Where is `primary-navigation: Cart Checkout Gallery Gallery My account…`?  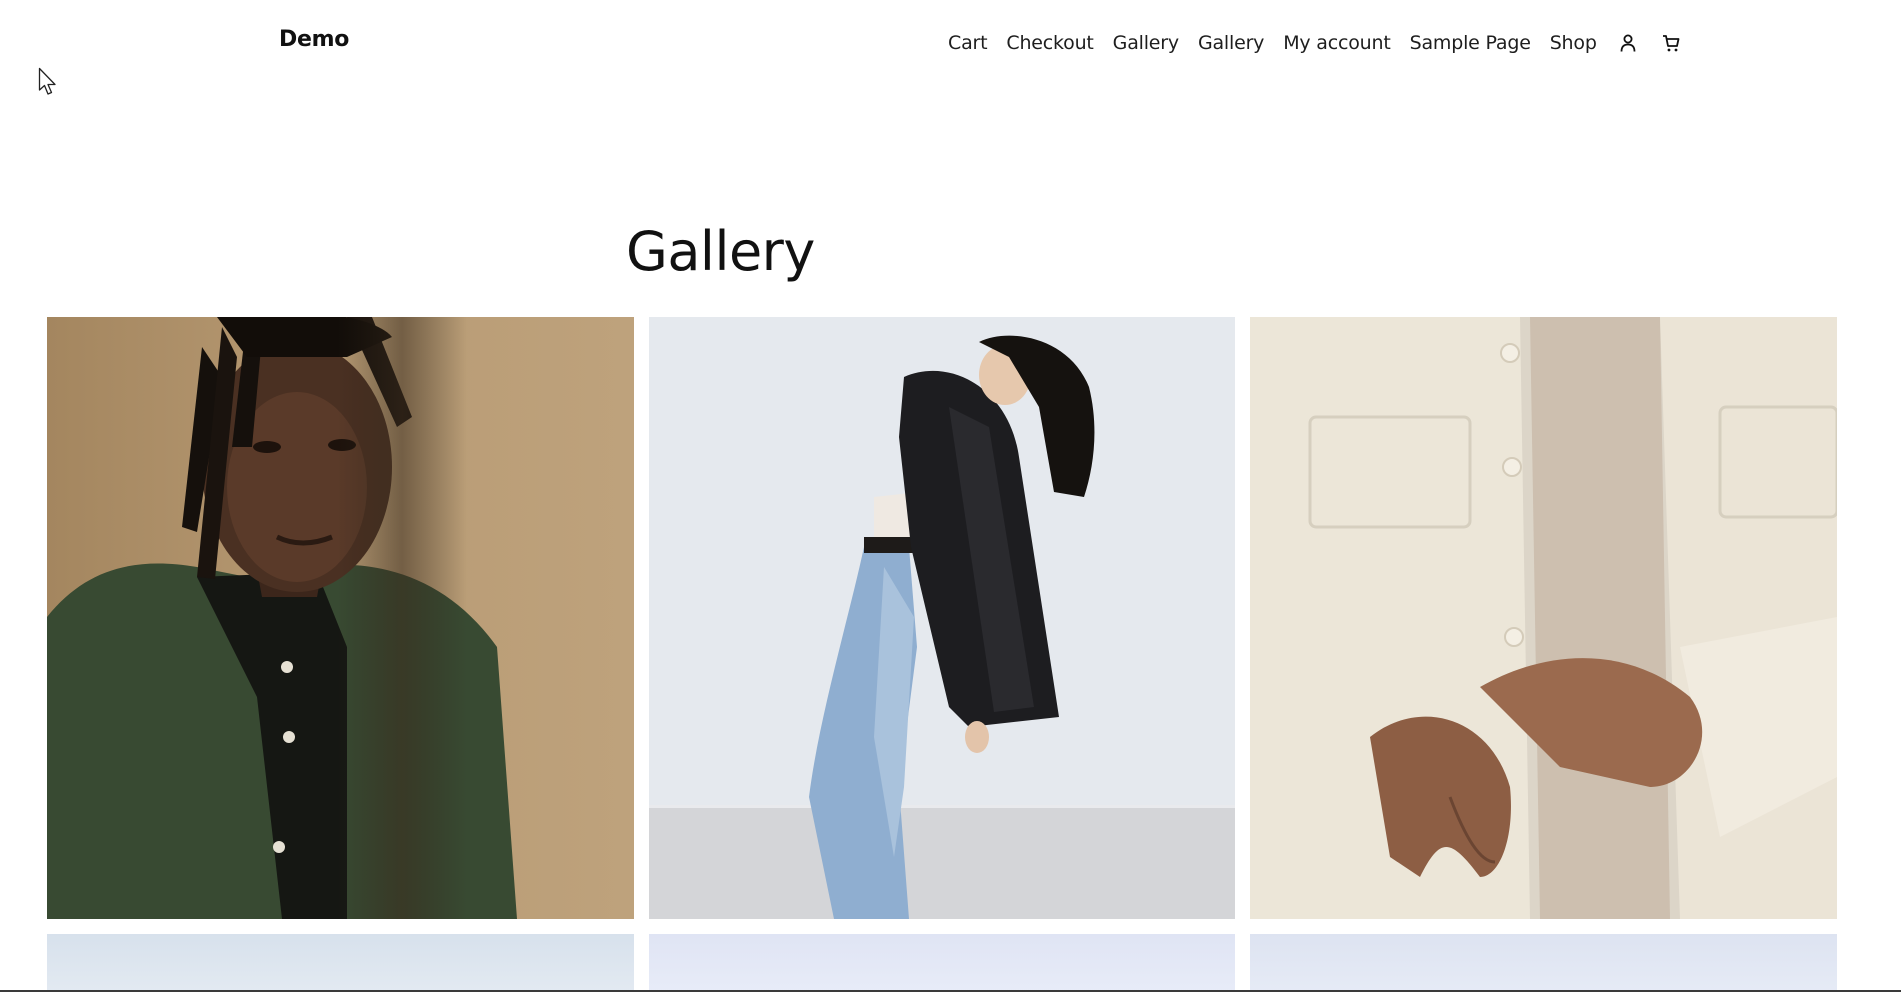 primary-navigation: Cart Checkout Gallery Gallery My account… is located at coordinates (1315, 43).